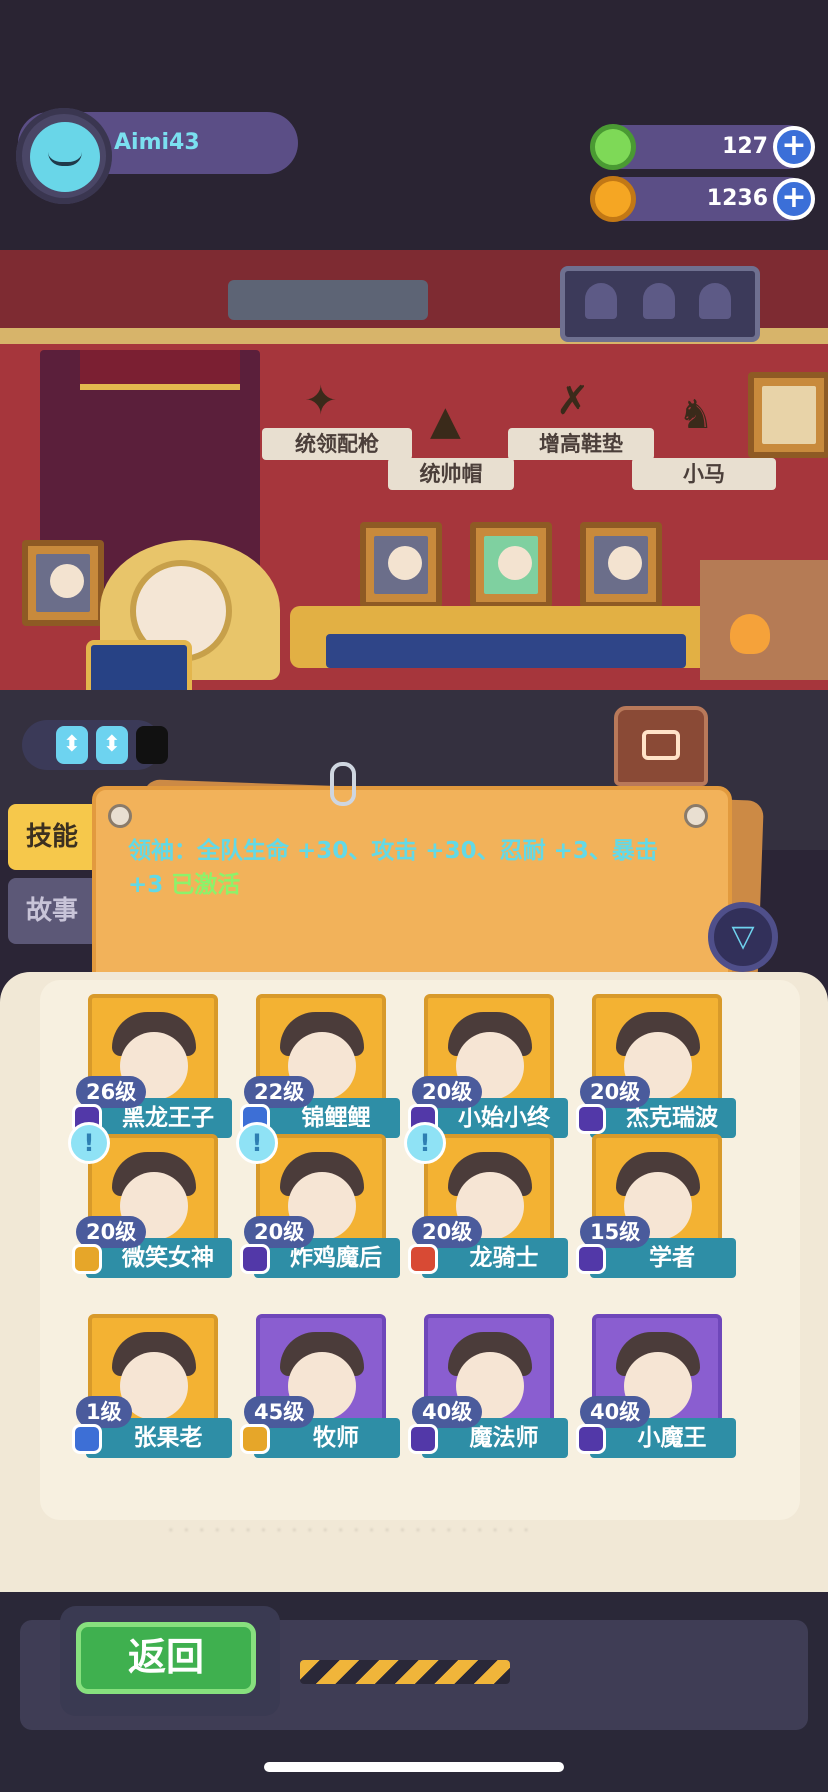 The width and height of the screenshot is (828, 1792). What do you see at coordinates (52, 837) in the screenshot?
I see `tab-skill: 技能` at bounding box center [52, 837].